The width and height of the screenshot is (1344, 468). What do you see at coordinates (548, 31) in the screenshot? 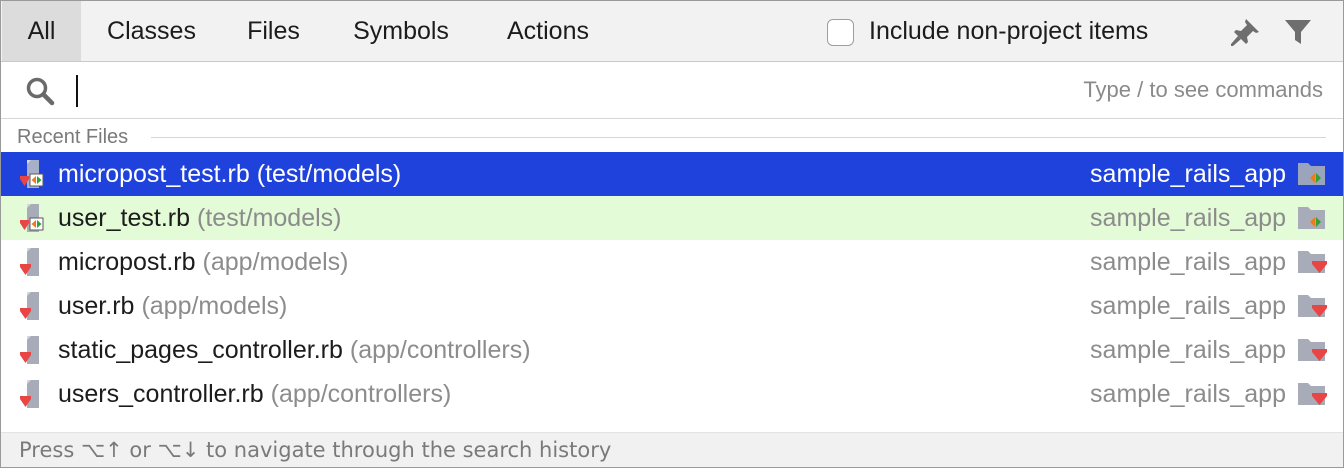
I see `tab-actions: Actions` at bounding box center [548, 31].